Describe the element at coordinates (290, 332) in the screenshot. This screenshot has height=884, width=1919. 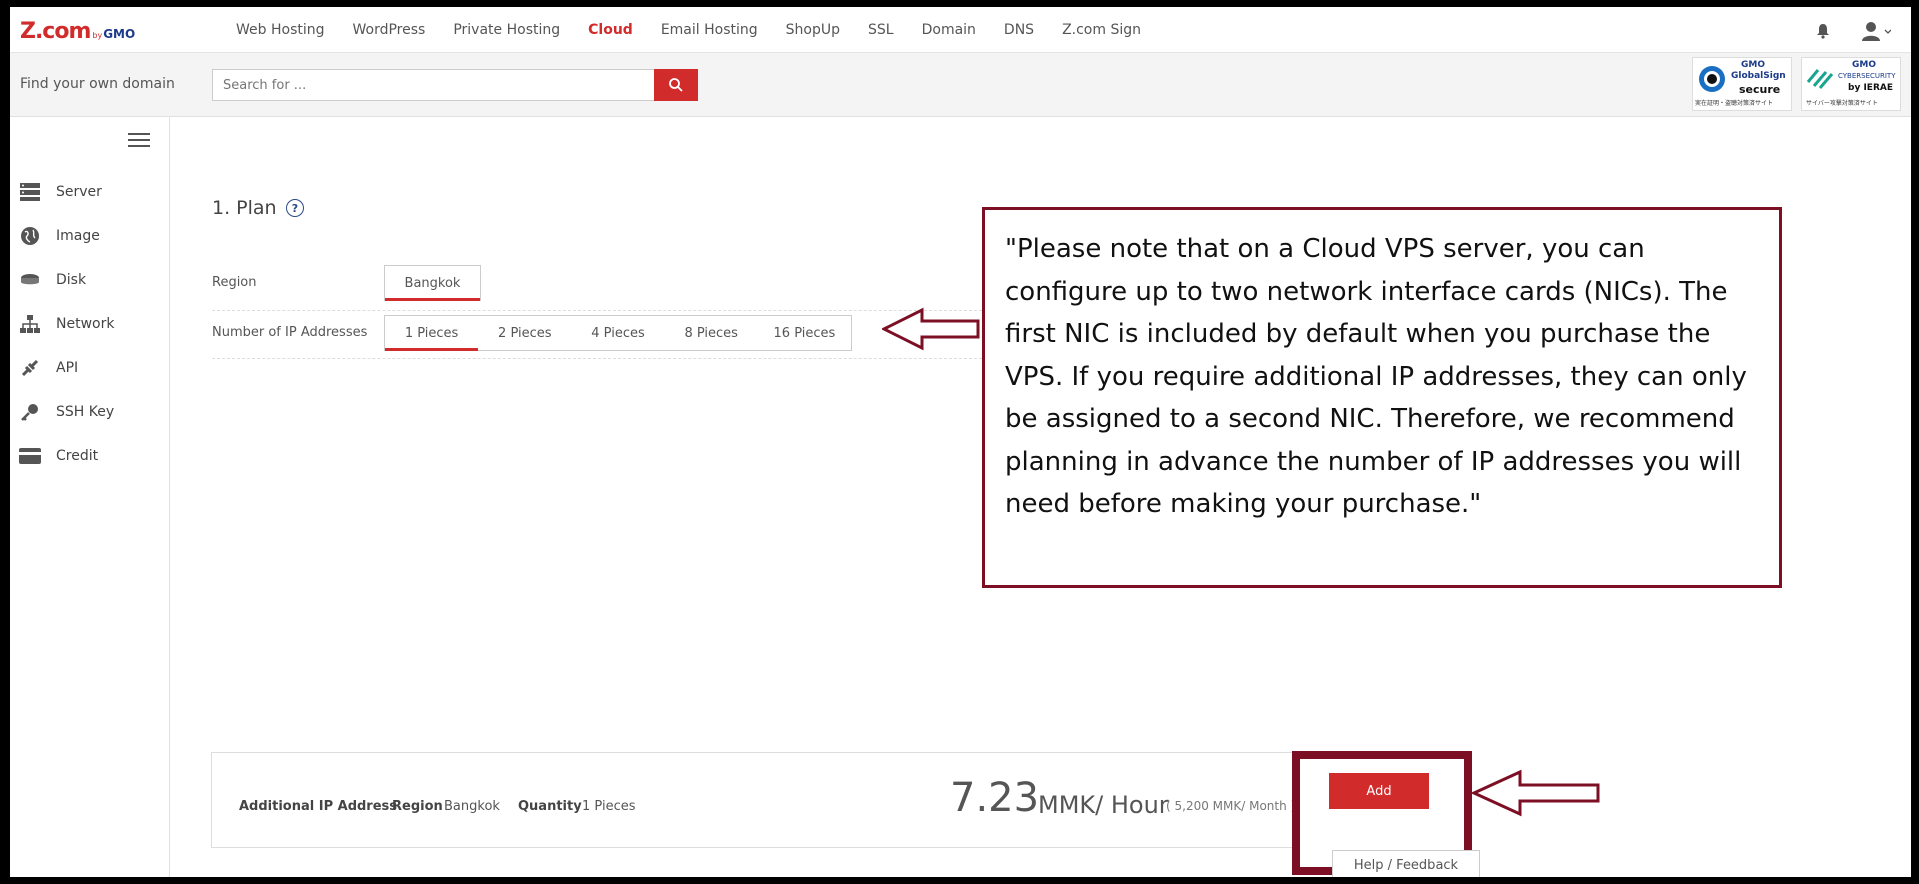
I see `ip-count-label: Number of IP Addresses` at that location.